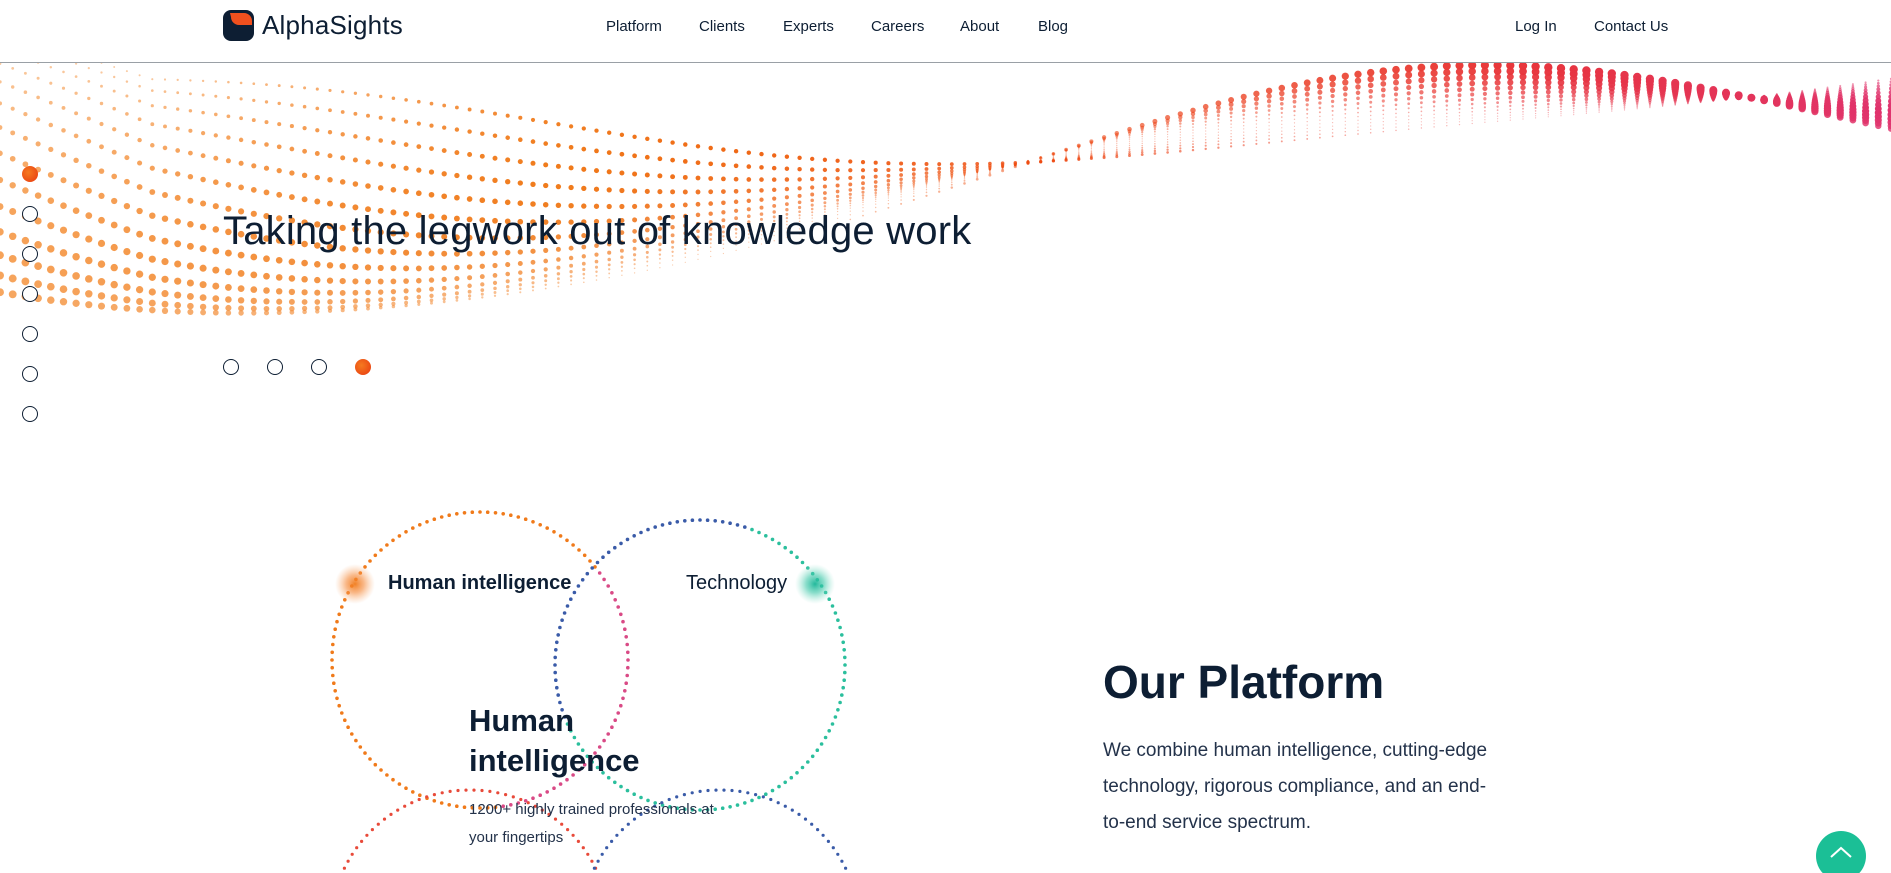 The width and height of the screenshot is (1891, 873). Describe the element at coordinates (238, 25) in the screenshot. I see `logo-mark-icon` at that location.